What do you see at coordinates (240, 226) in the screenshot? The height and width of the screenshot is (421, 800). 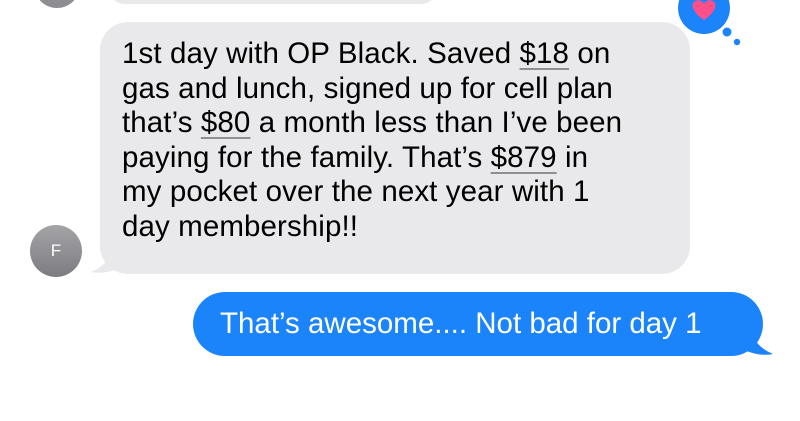 I see `message-line: day membership!!` at bounding box center [240, 226].